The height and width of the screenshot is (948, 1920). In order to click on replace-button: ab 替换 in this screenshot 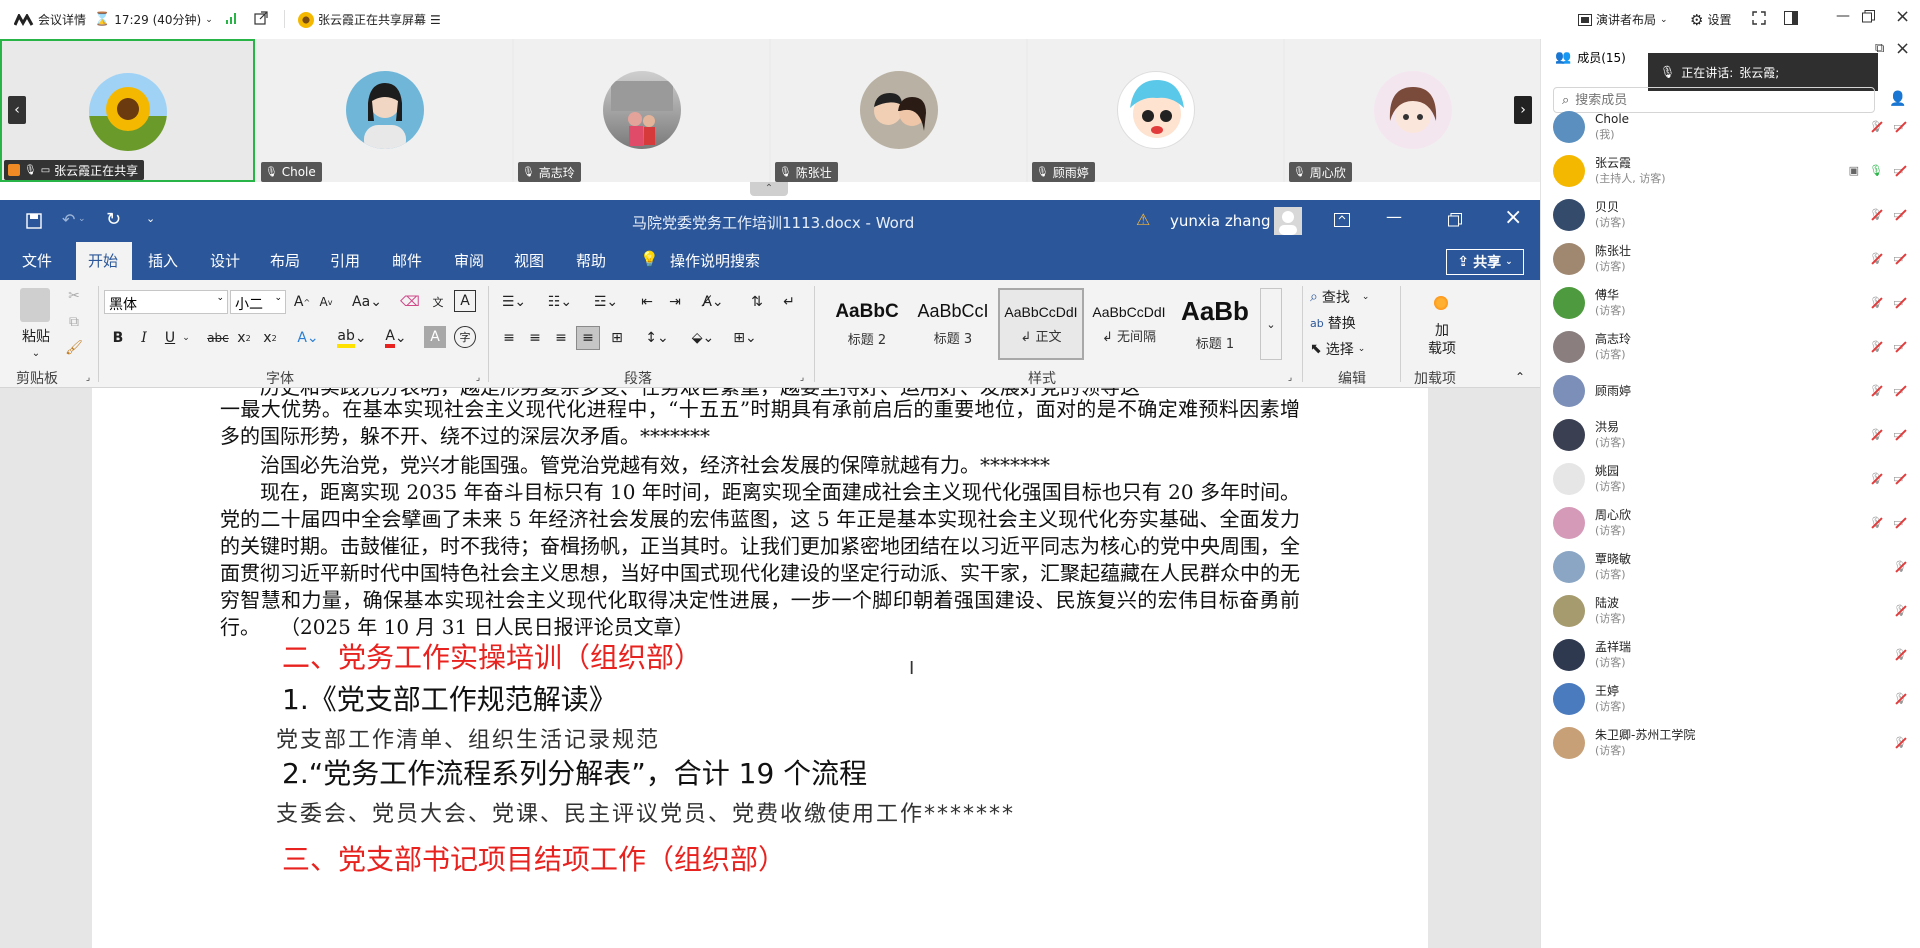, I will do `click(1333, 323)`.